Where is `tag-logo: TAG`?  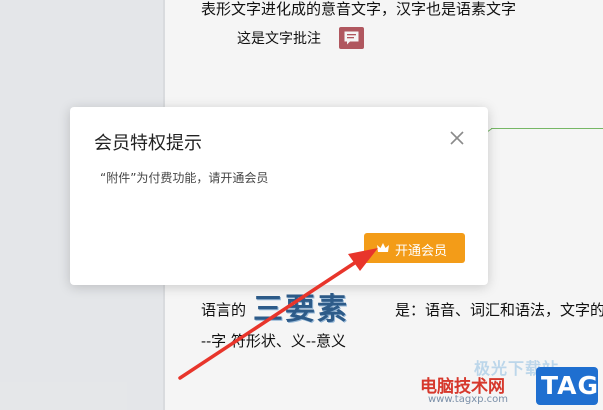
tag-logo: TAG is located at coordinates (567, 386).